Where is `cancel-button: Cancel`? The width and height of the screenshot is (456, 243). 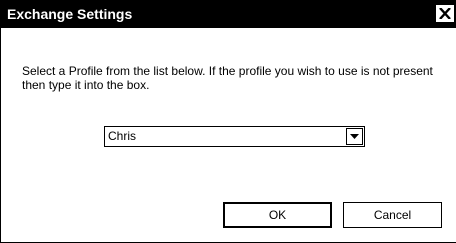 cancel-button: Cancel is located at coordinates (392, 215).